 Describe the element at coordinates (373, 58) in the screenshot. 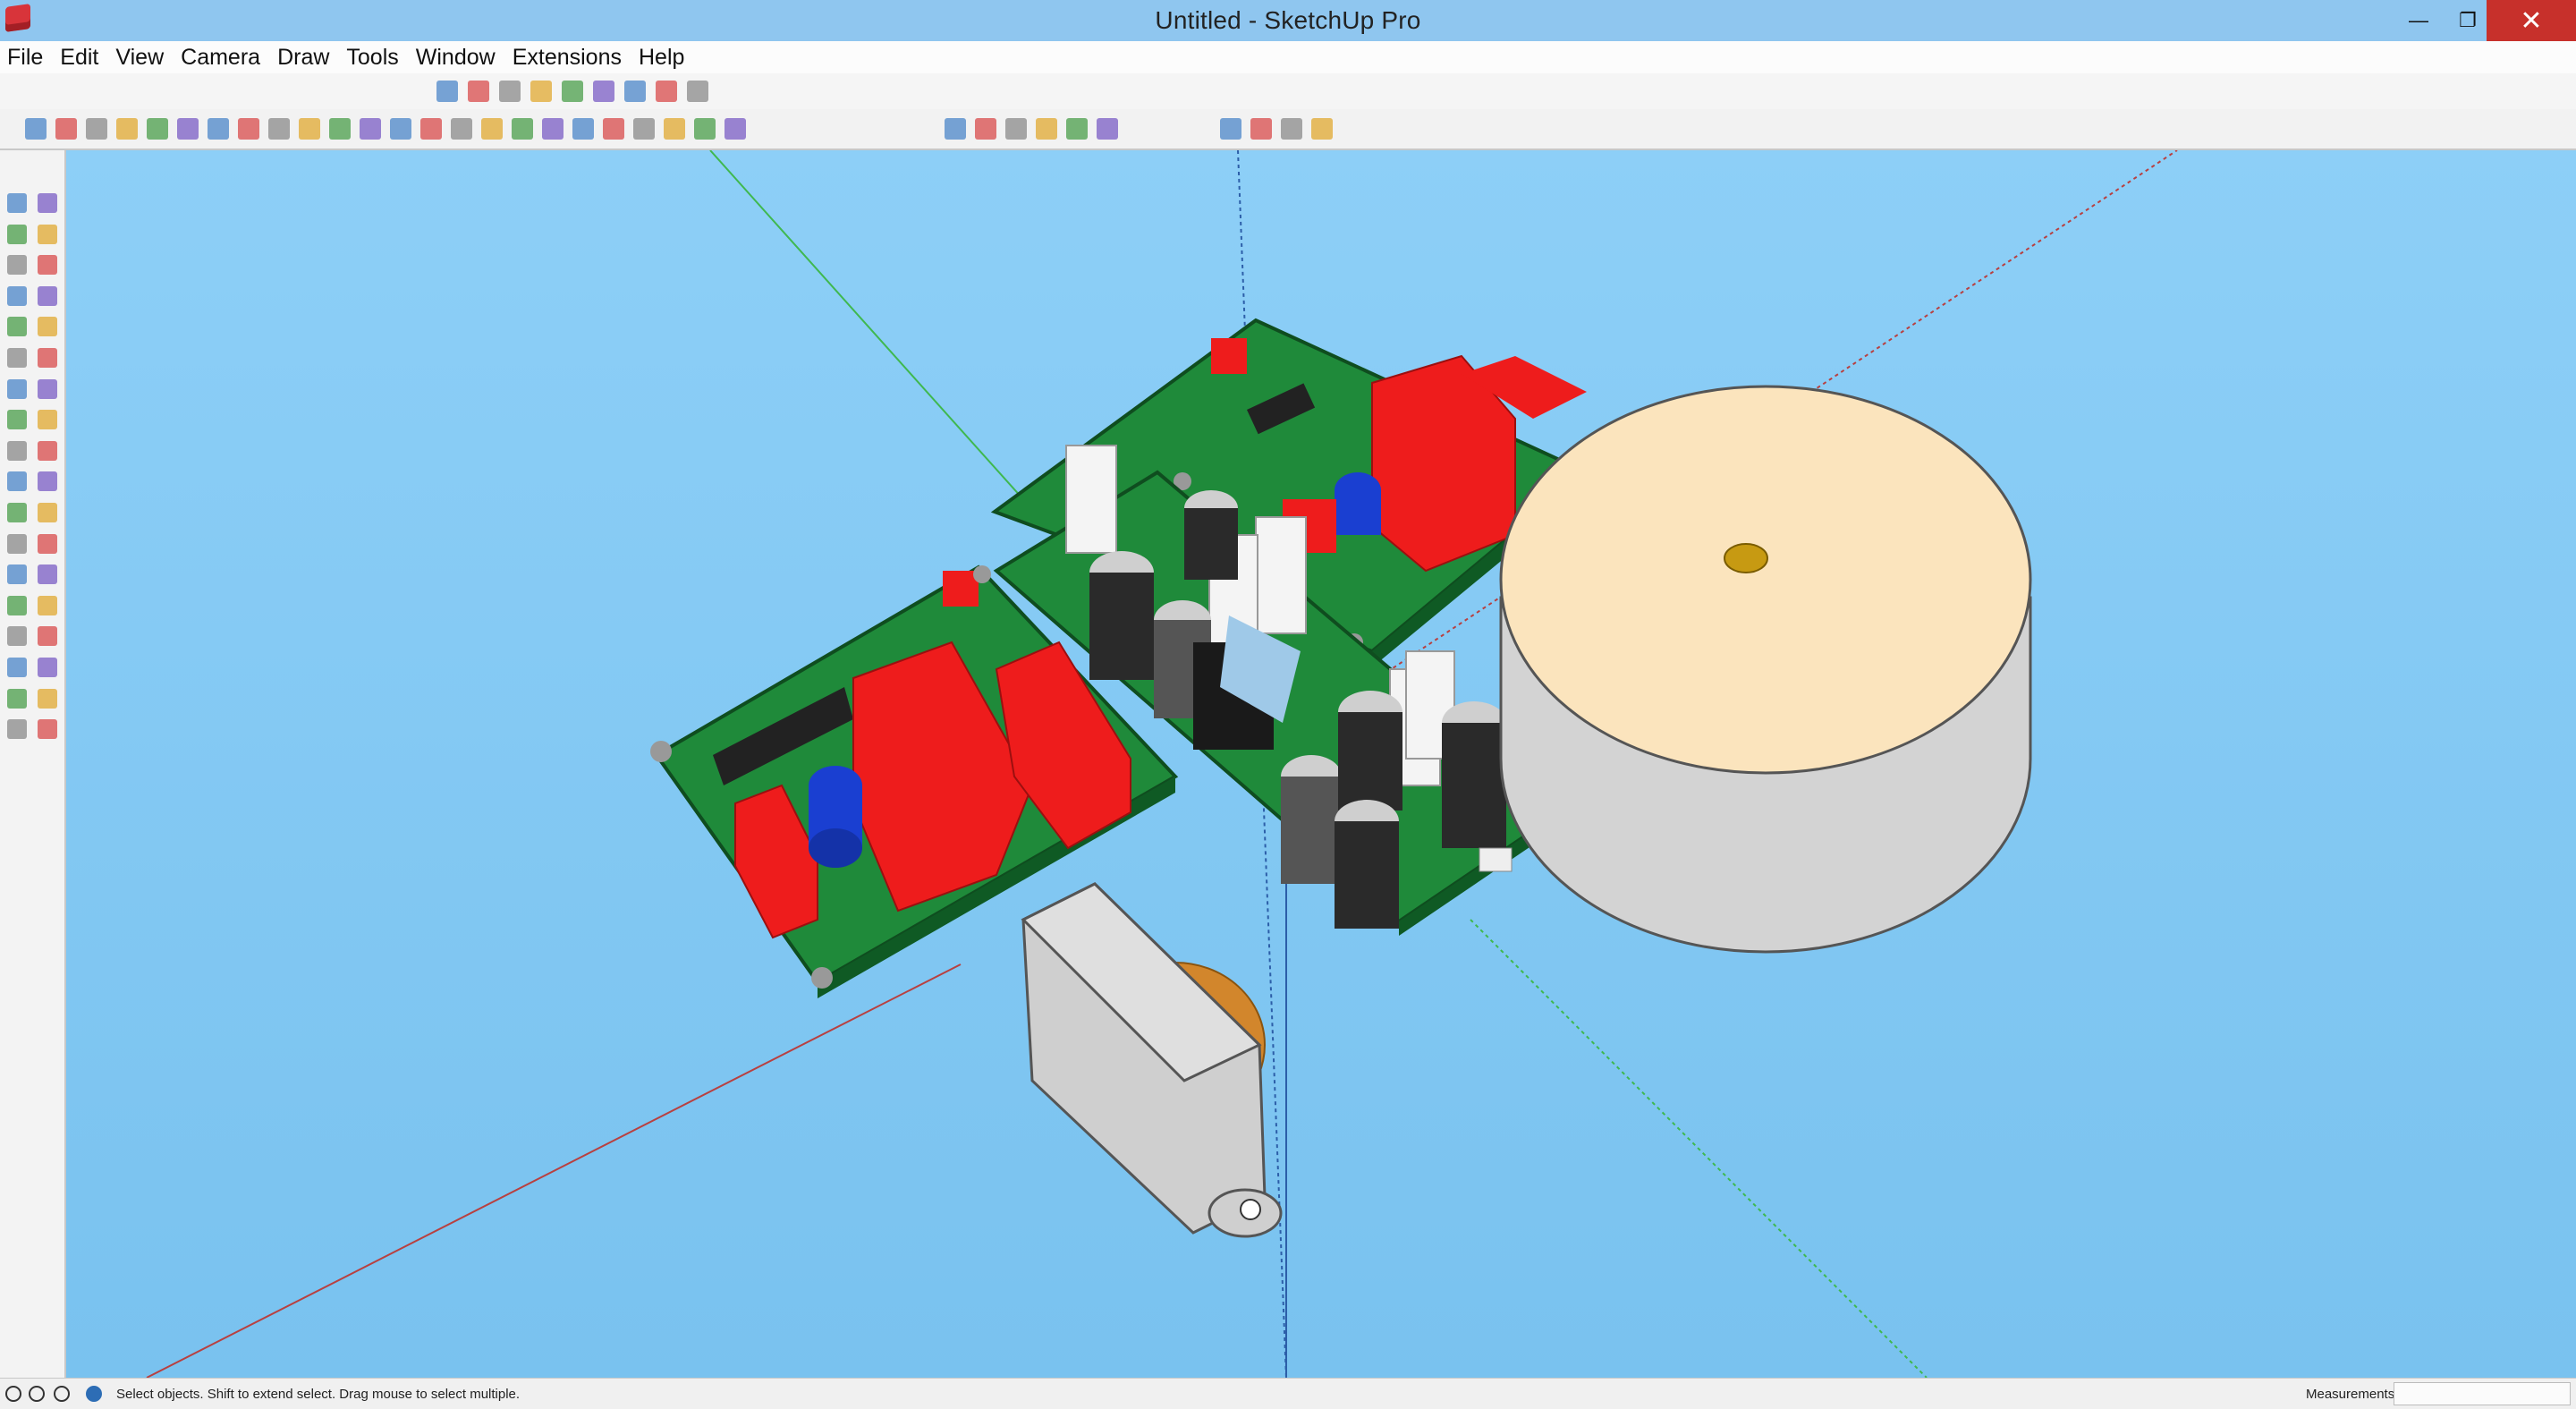

I see `menu-tools: Tools` at that location.